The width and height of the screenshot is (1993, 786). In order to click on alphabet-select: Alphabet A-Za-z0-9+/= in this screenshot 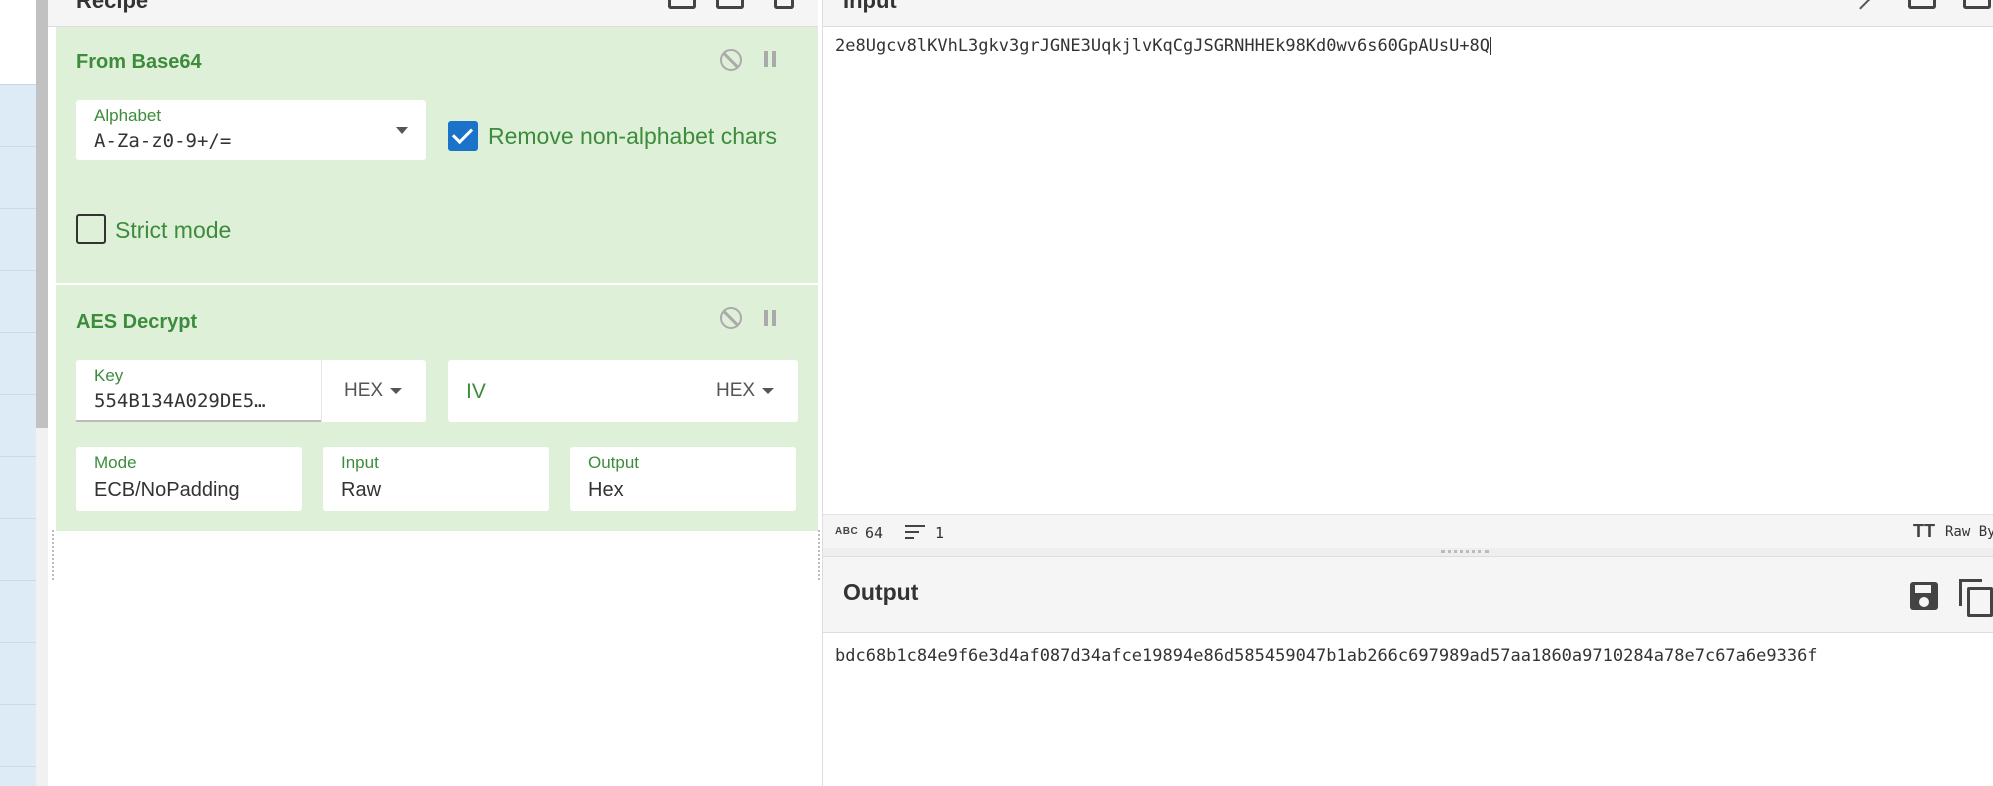, I will do `click(251, 130)`.